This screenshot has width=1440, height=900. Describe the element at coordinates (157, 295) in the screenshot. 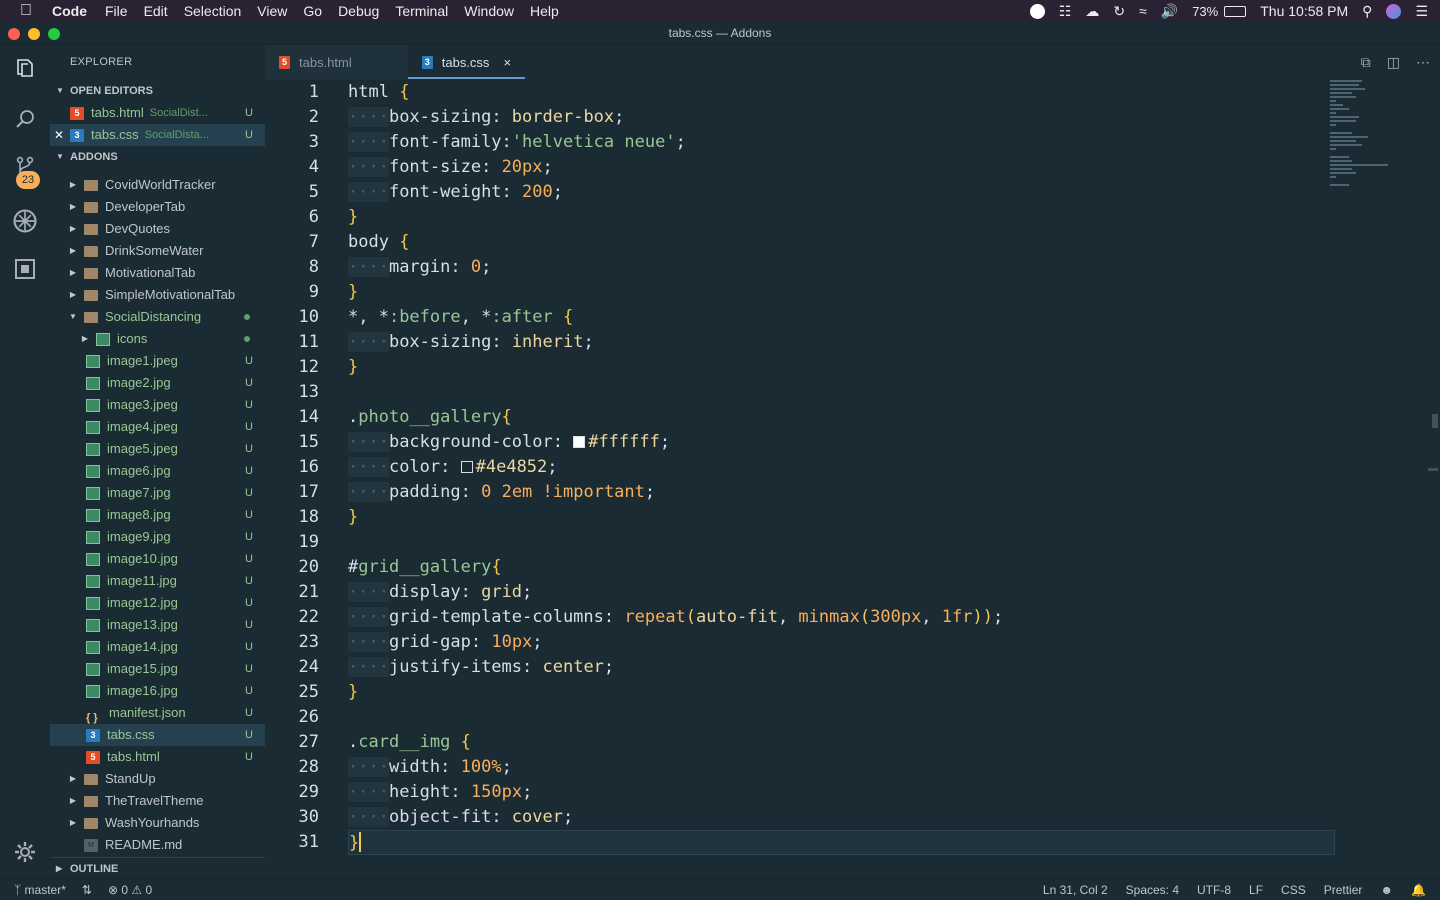

I see `tree-item: ▶ SimpleMotivationalTab` at that location.